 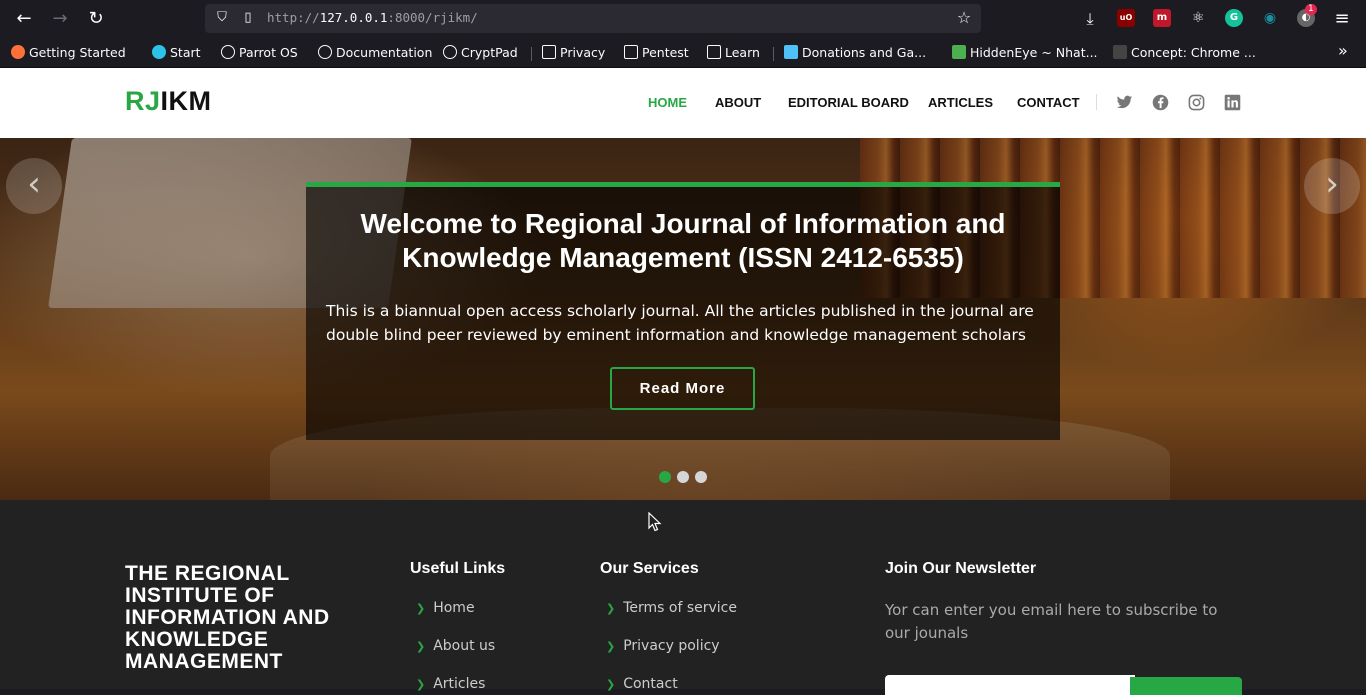 What do you see at coordinates (1162, 18) in the screenshot?
I see `extension-red-icon: m` at bounding box center [1162, 18].